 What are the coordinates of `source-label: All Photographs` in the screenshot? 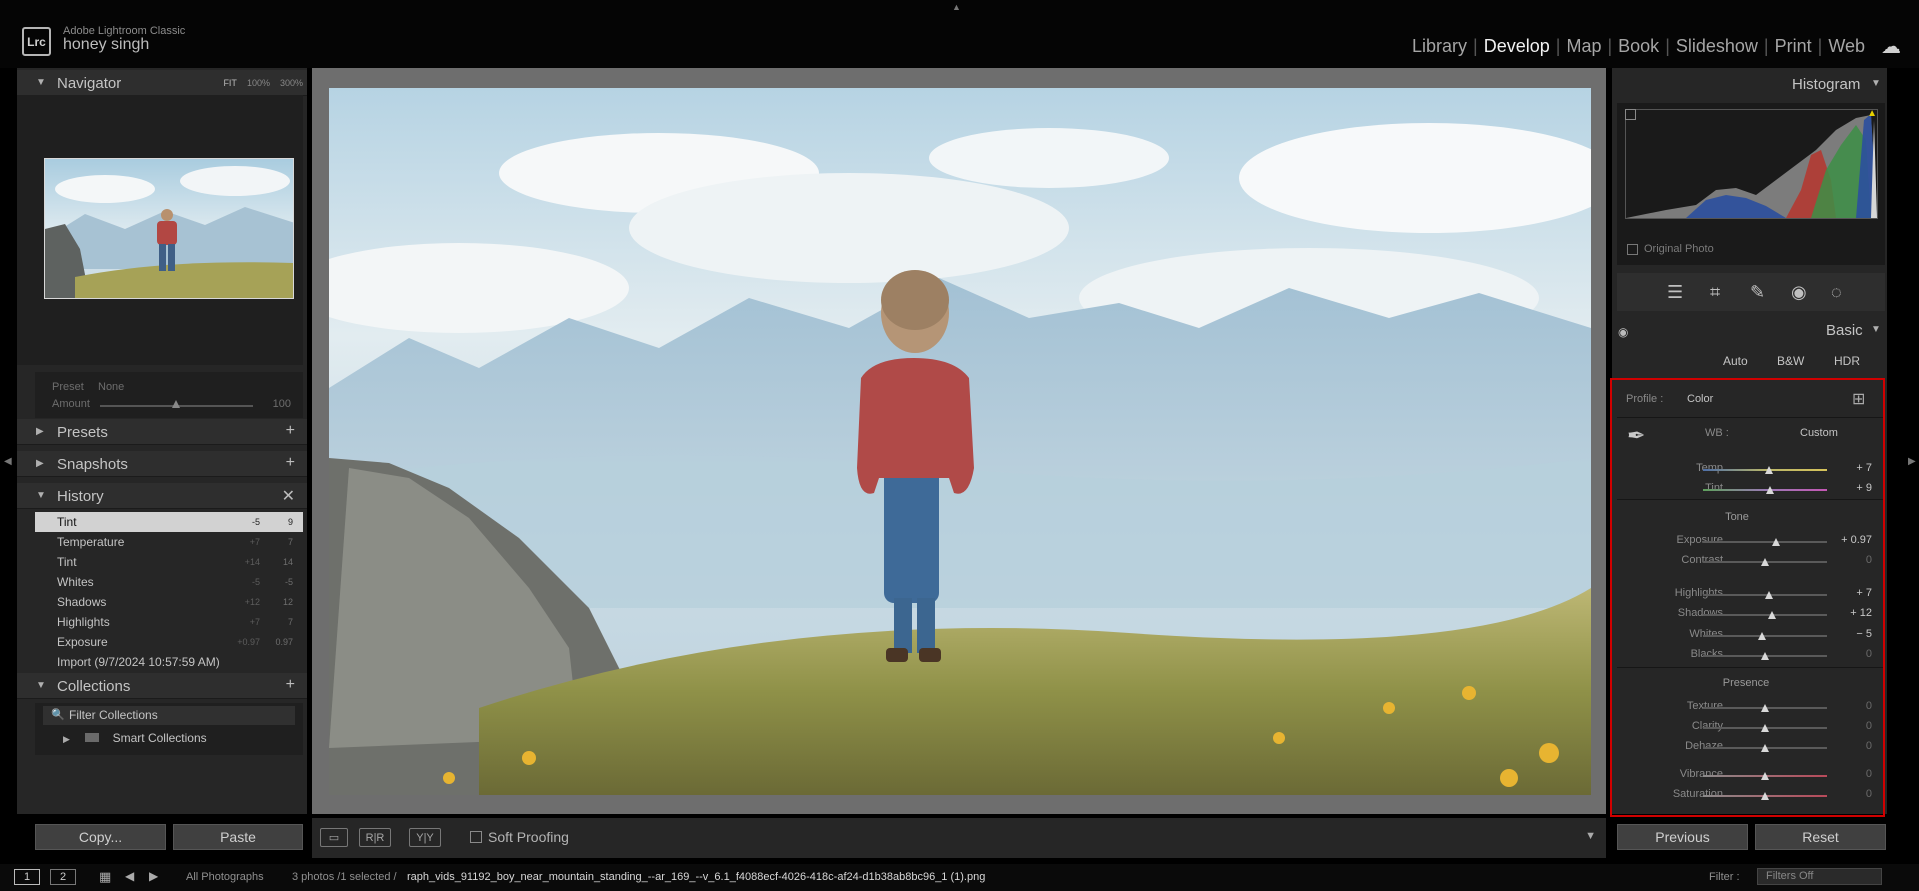 It's located at (225, 877).